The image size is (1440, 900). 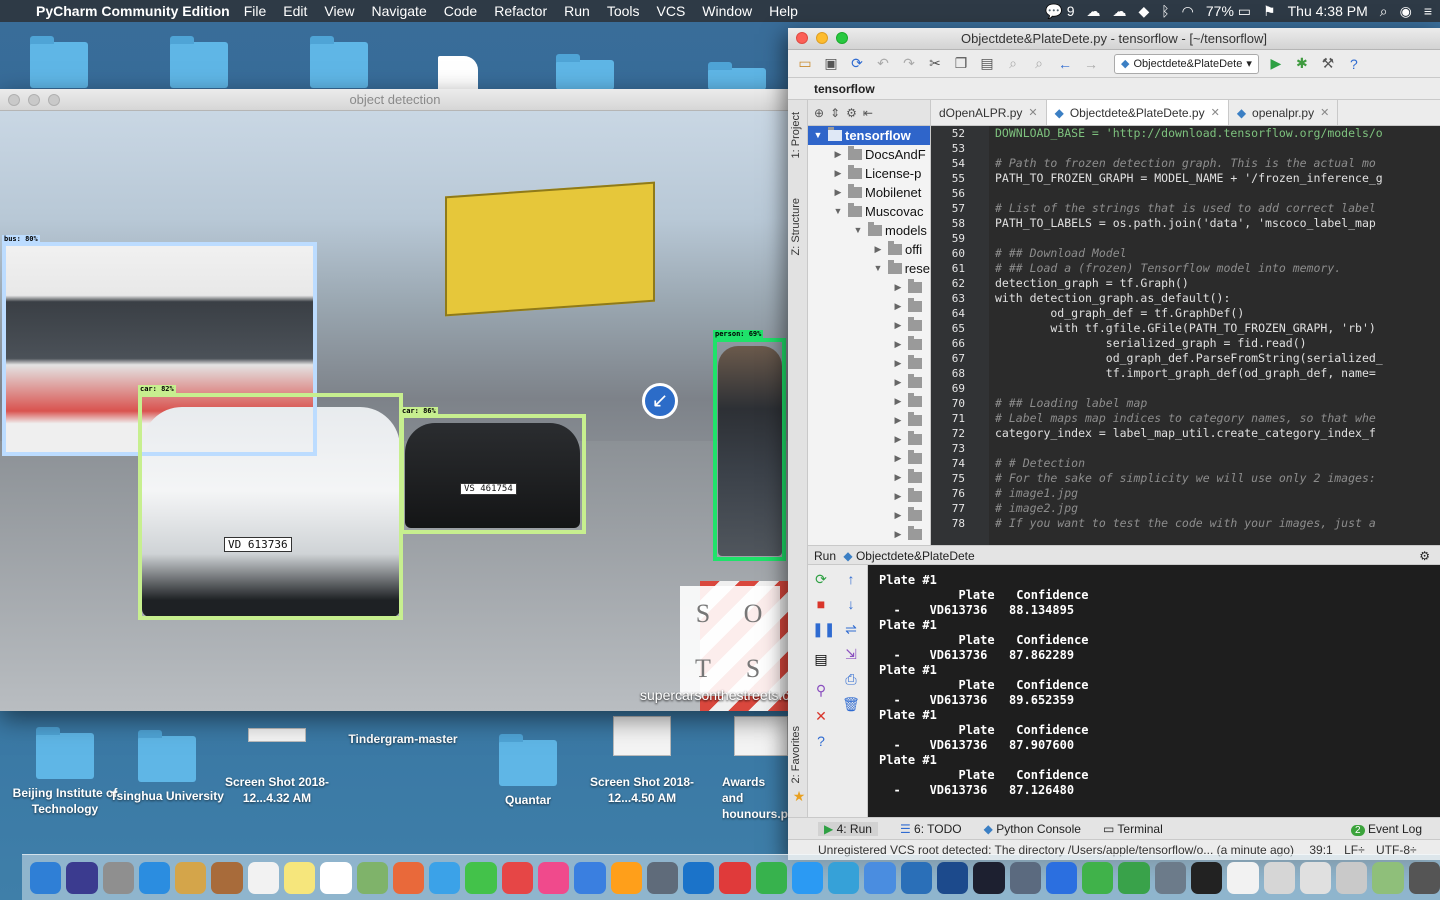 What do you see at coordinates (295, 11) in the screenshot?
I see `menu-edit: Edit` at bounding box center [295, 11].